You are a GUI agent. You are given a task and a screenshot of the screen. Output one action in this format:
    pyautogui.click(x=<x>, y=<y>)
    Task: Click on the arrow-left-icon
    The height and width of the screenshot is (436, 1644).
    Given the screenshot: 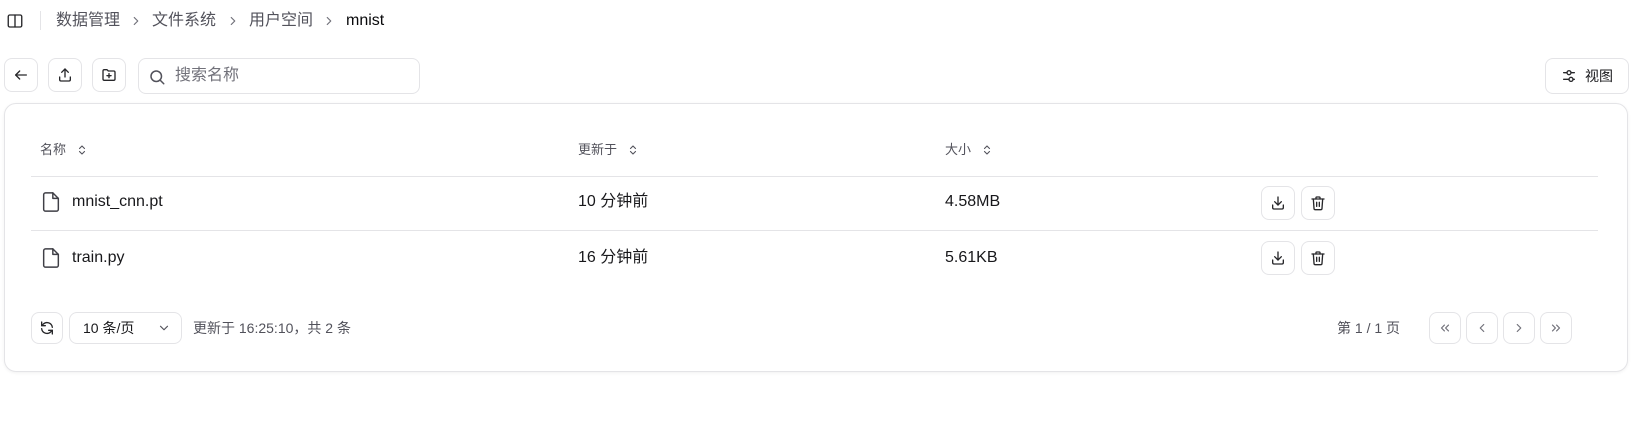 What is the action you would take?
    pyautogui.click(x=21, y=75)
    